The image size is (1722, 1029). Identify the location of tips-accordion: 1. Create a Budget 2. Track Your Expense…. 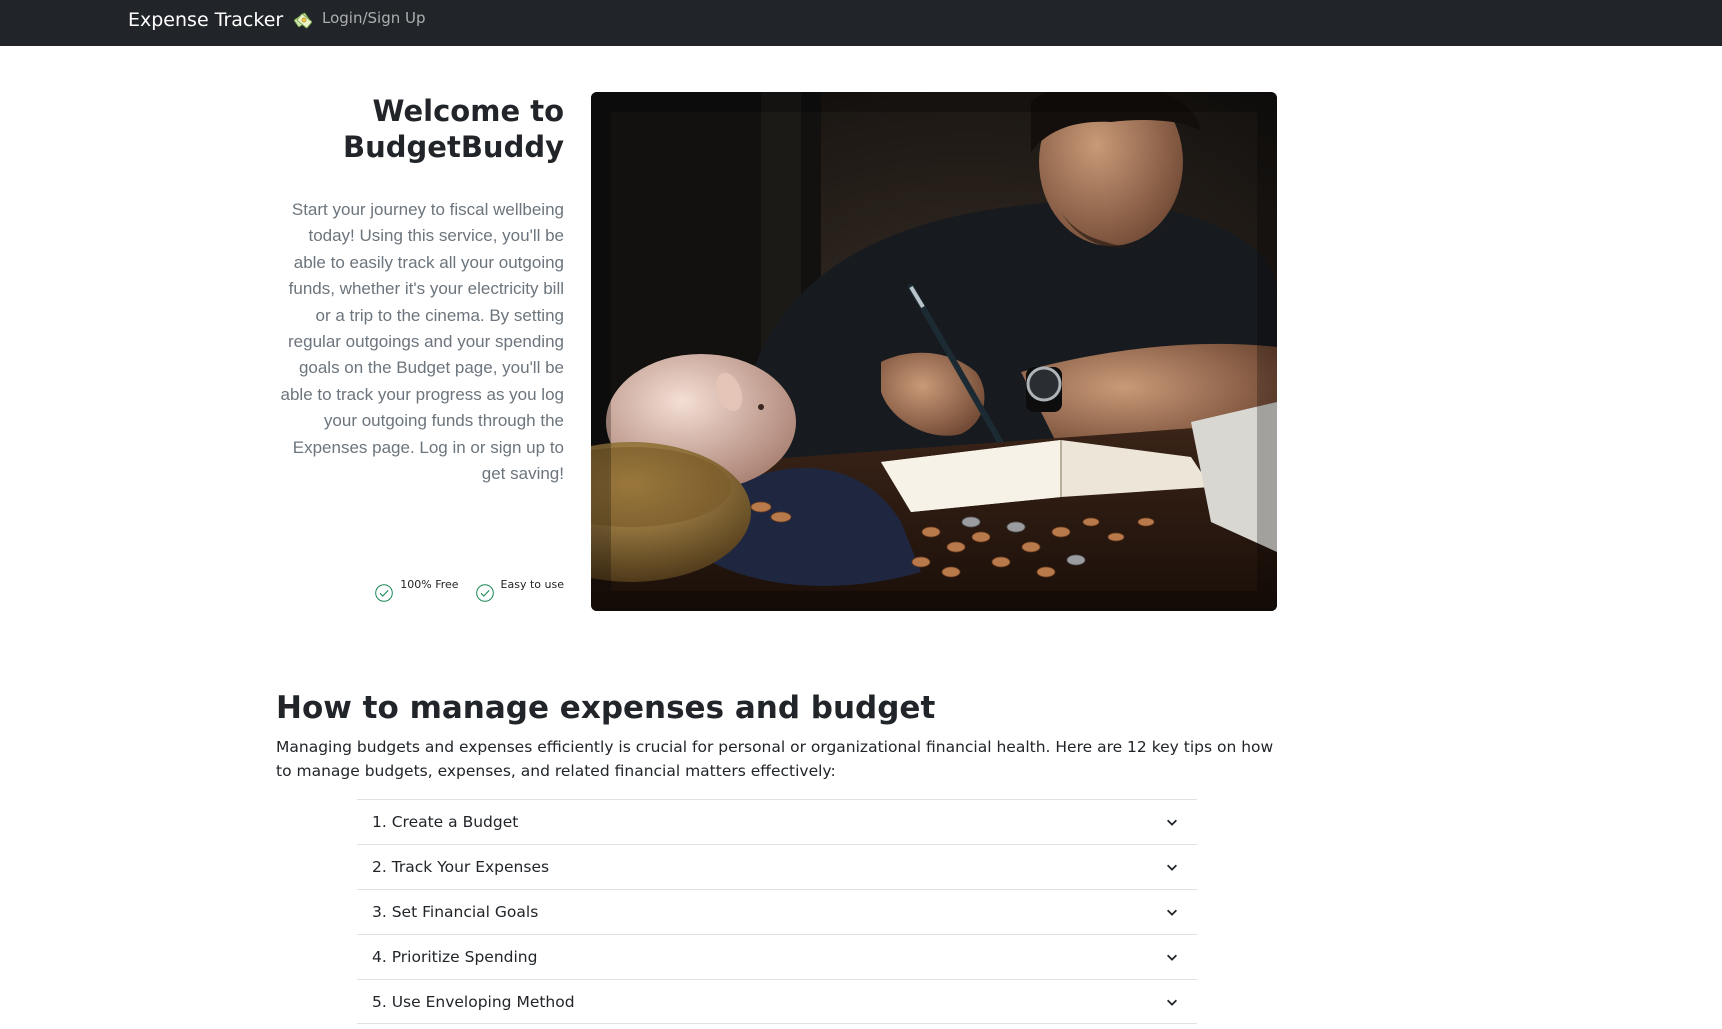
(777, 911).